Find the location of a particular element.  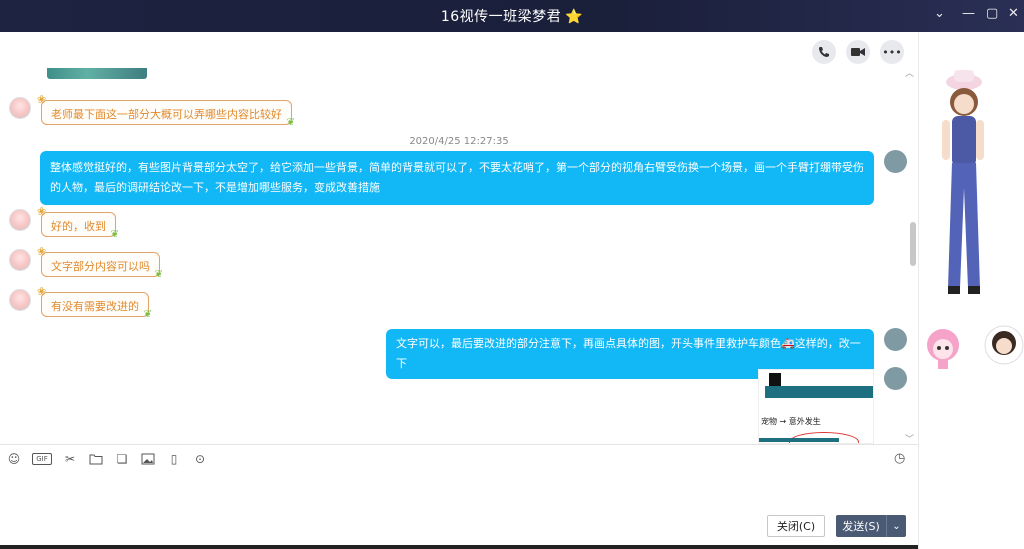

dropdown-icon: ⌄ is located at coordinates (939, 13).